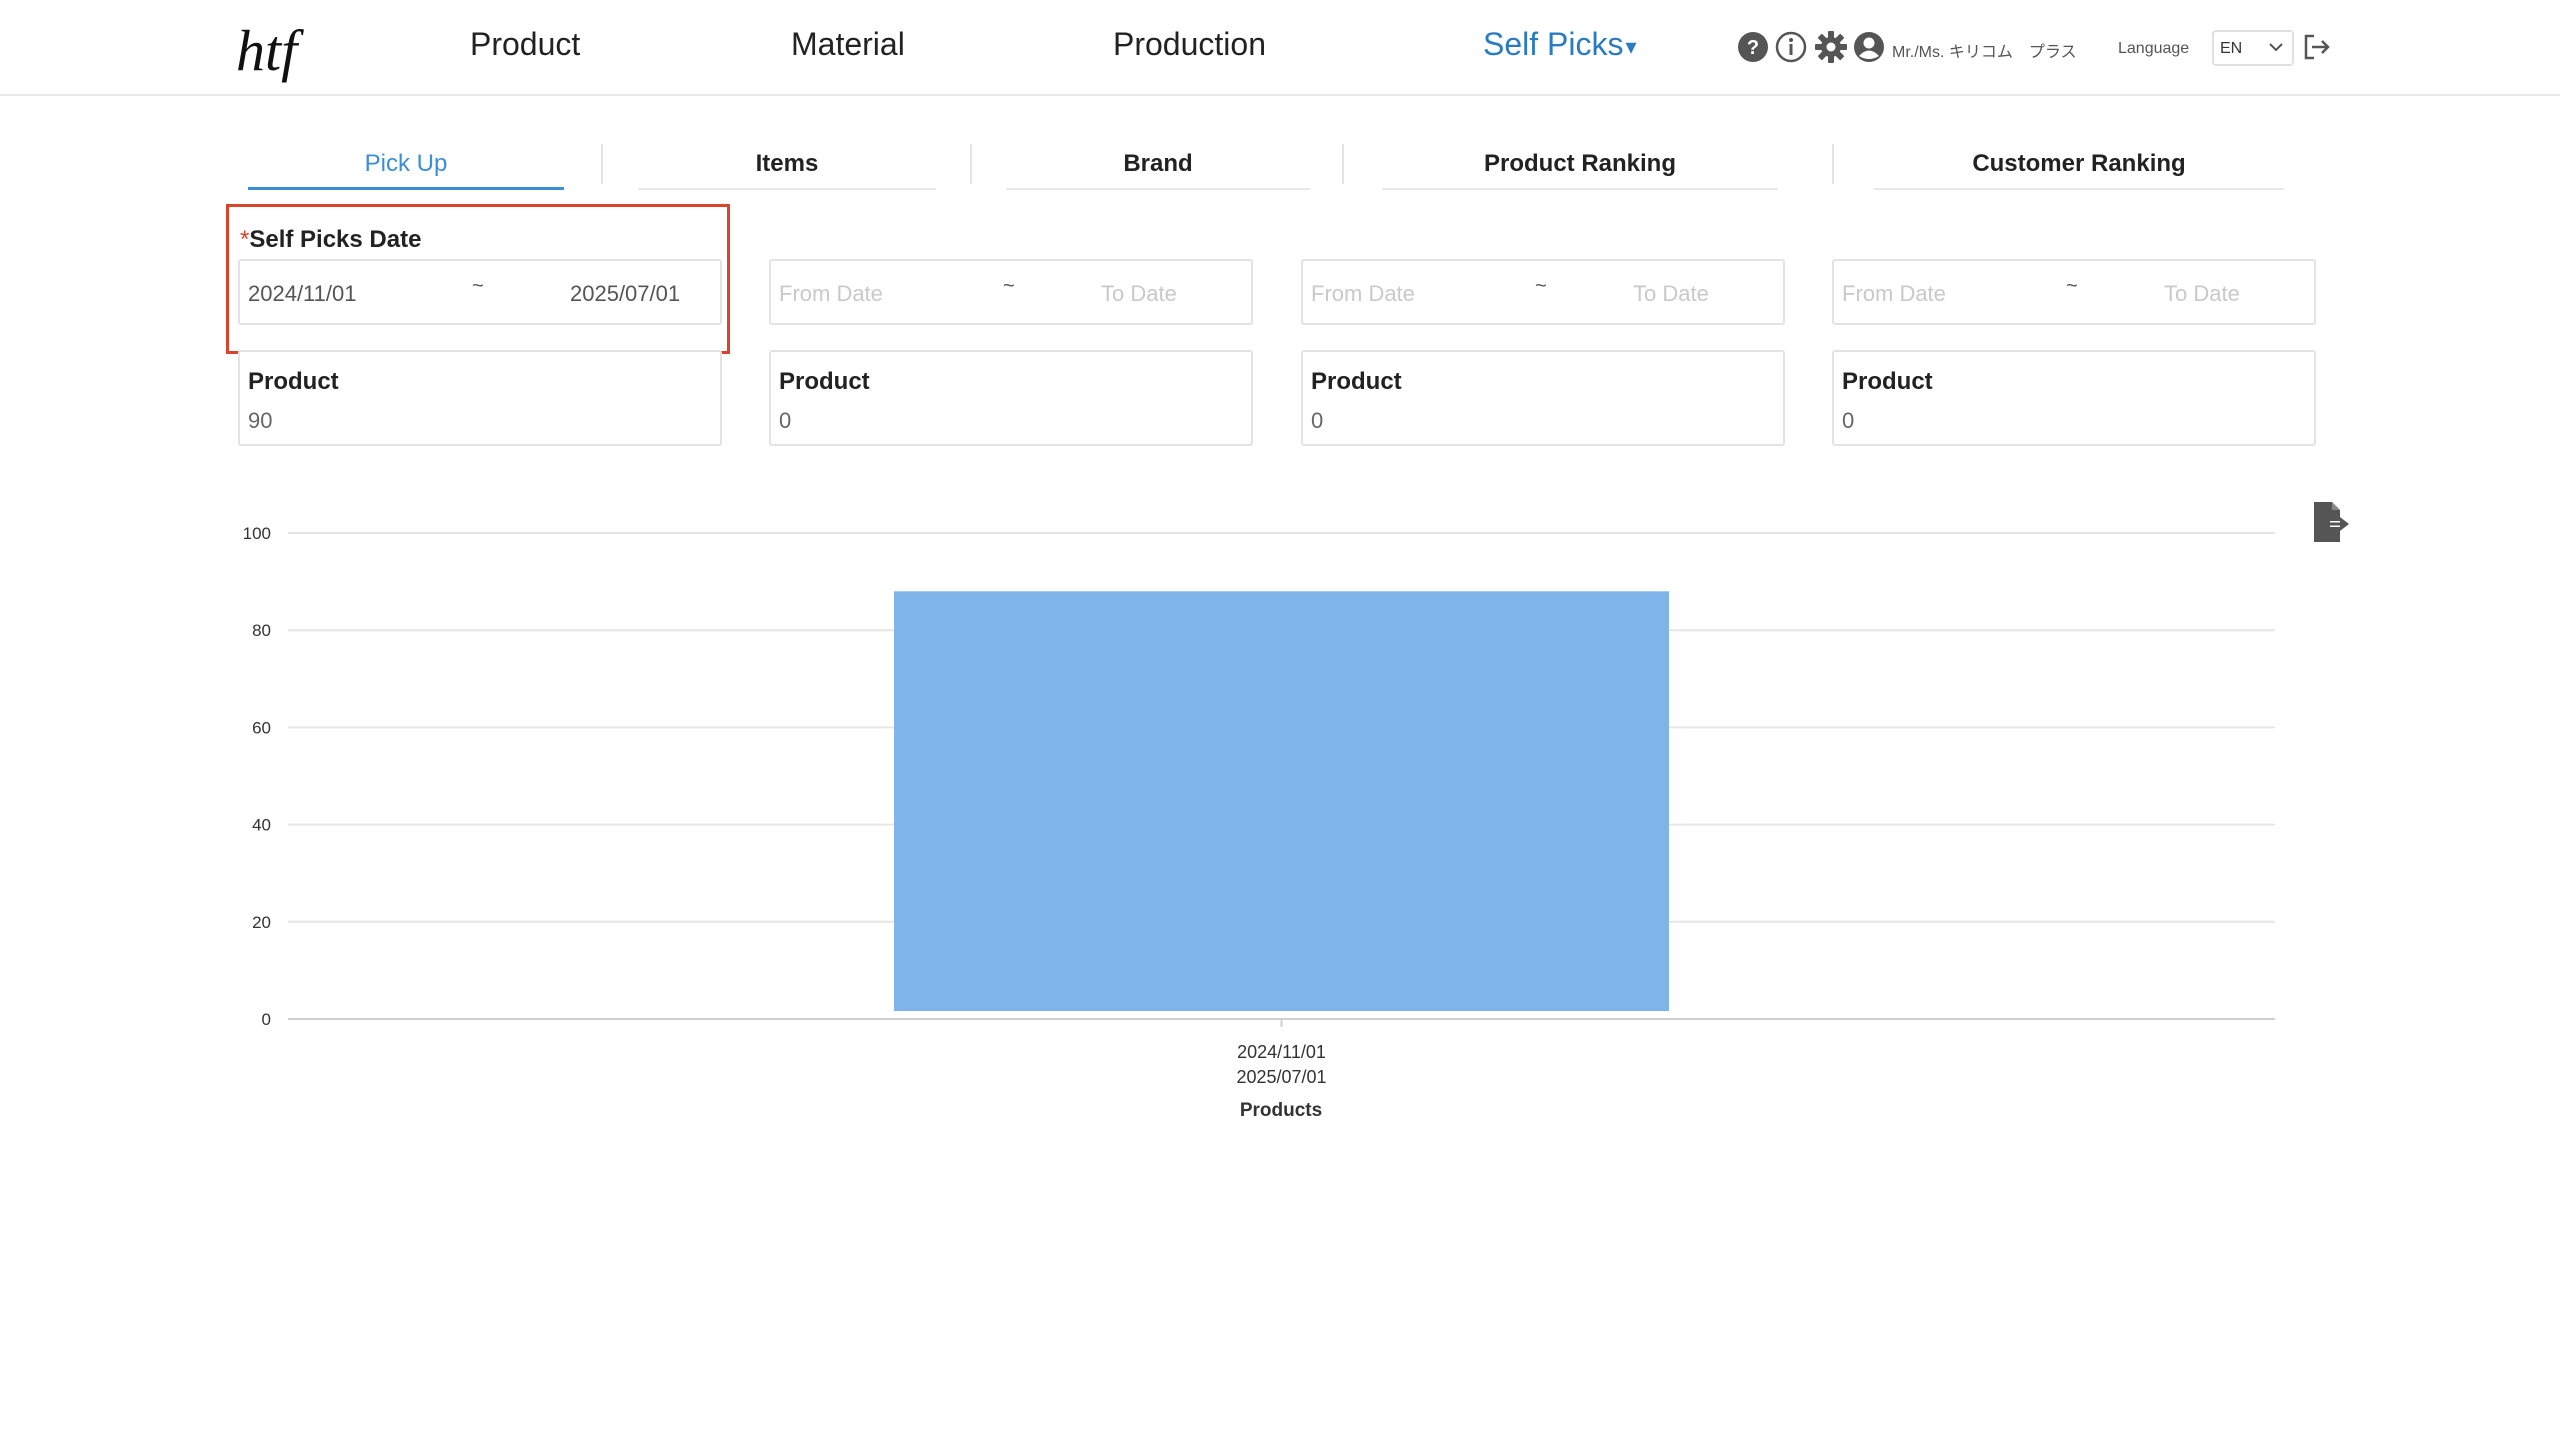  What do you see at coordinates (261, 922) in the screenshot?
I see `y-tick-label: 20` at bounding box center [261, 922].